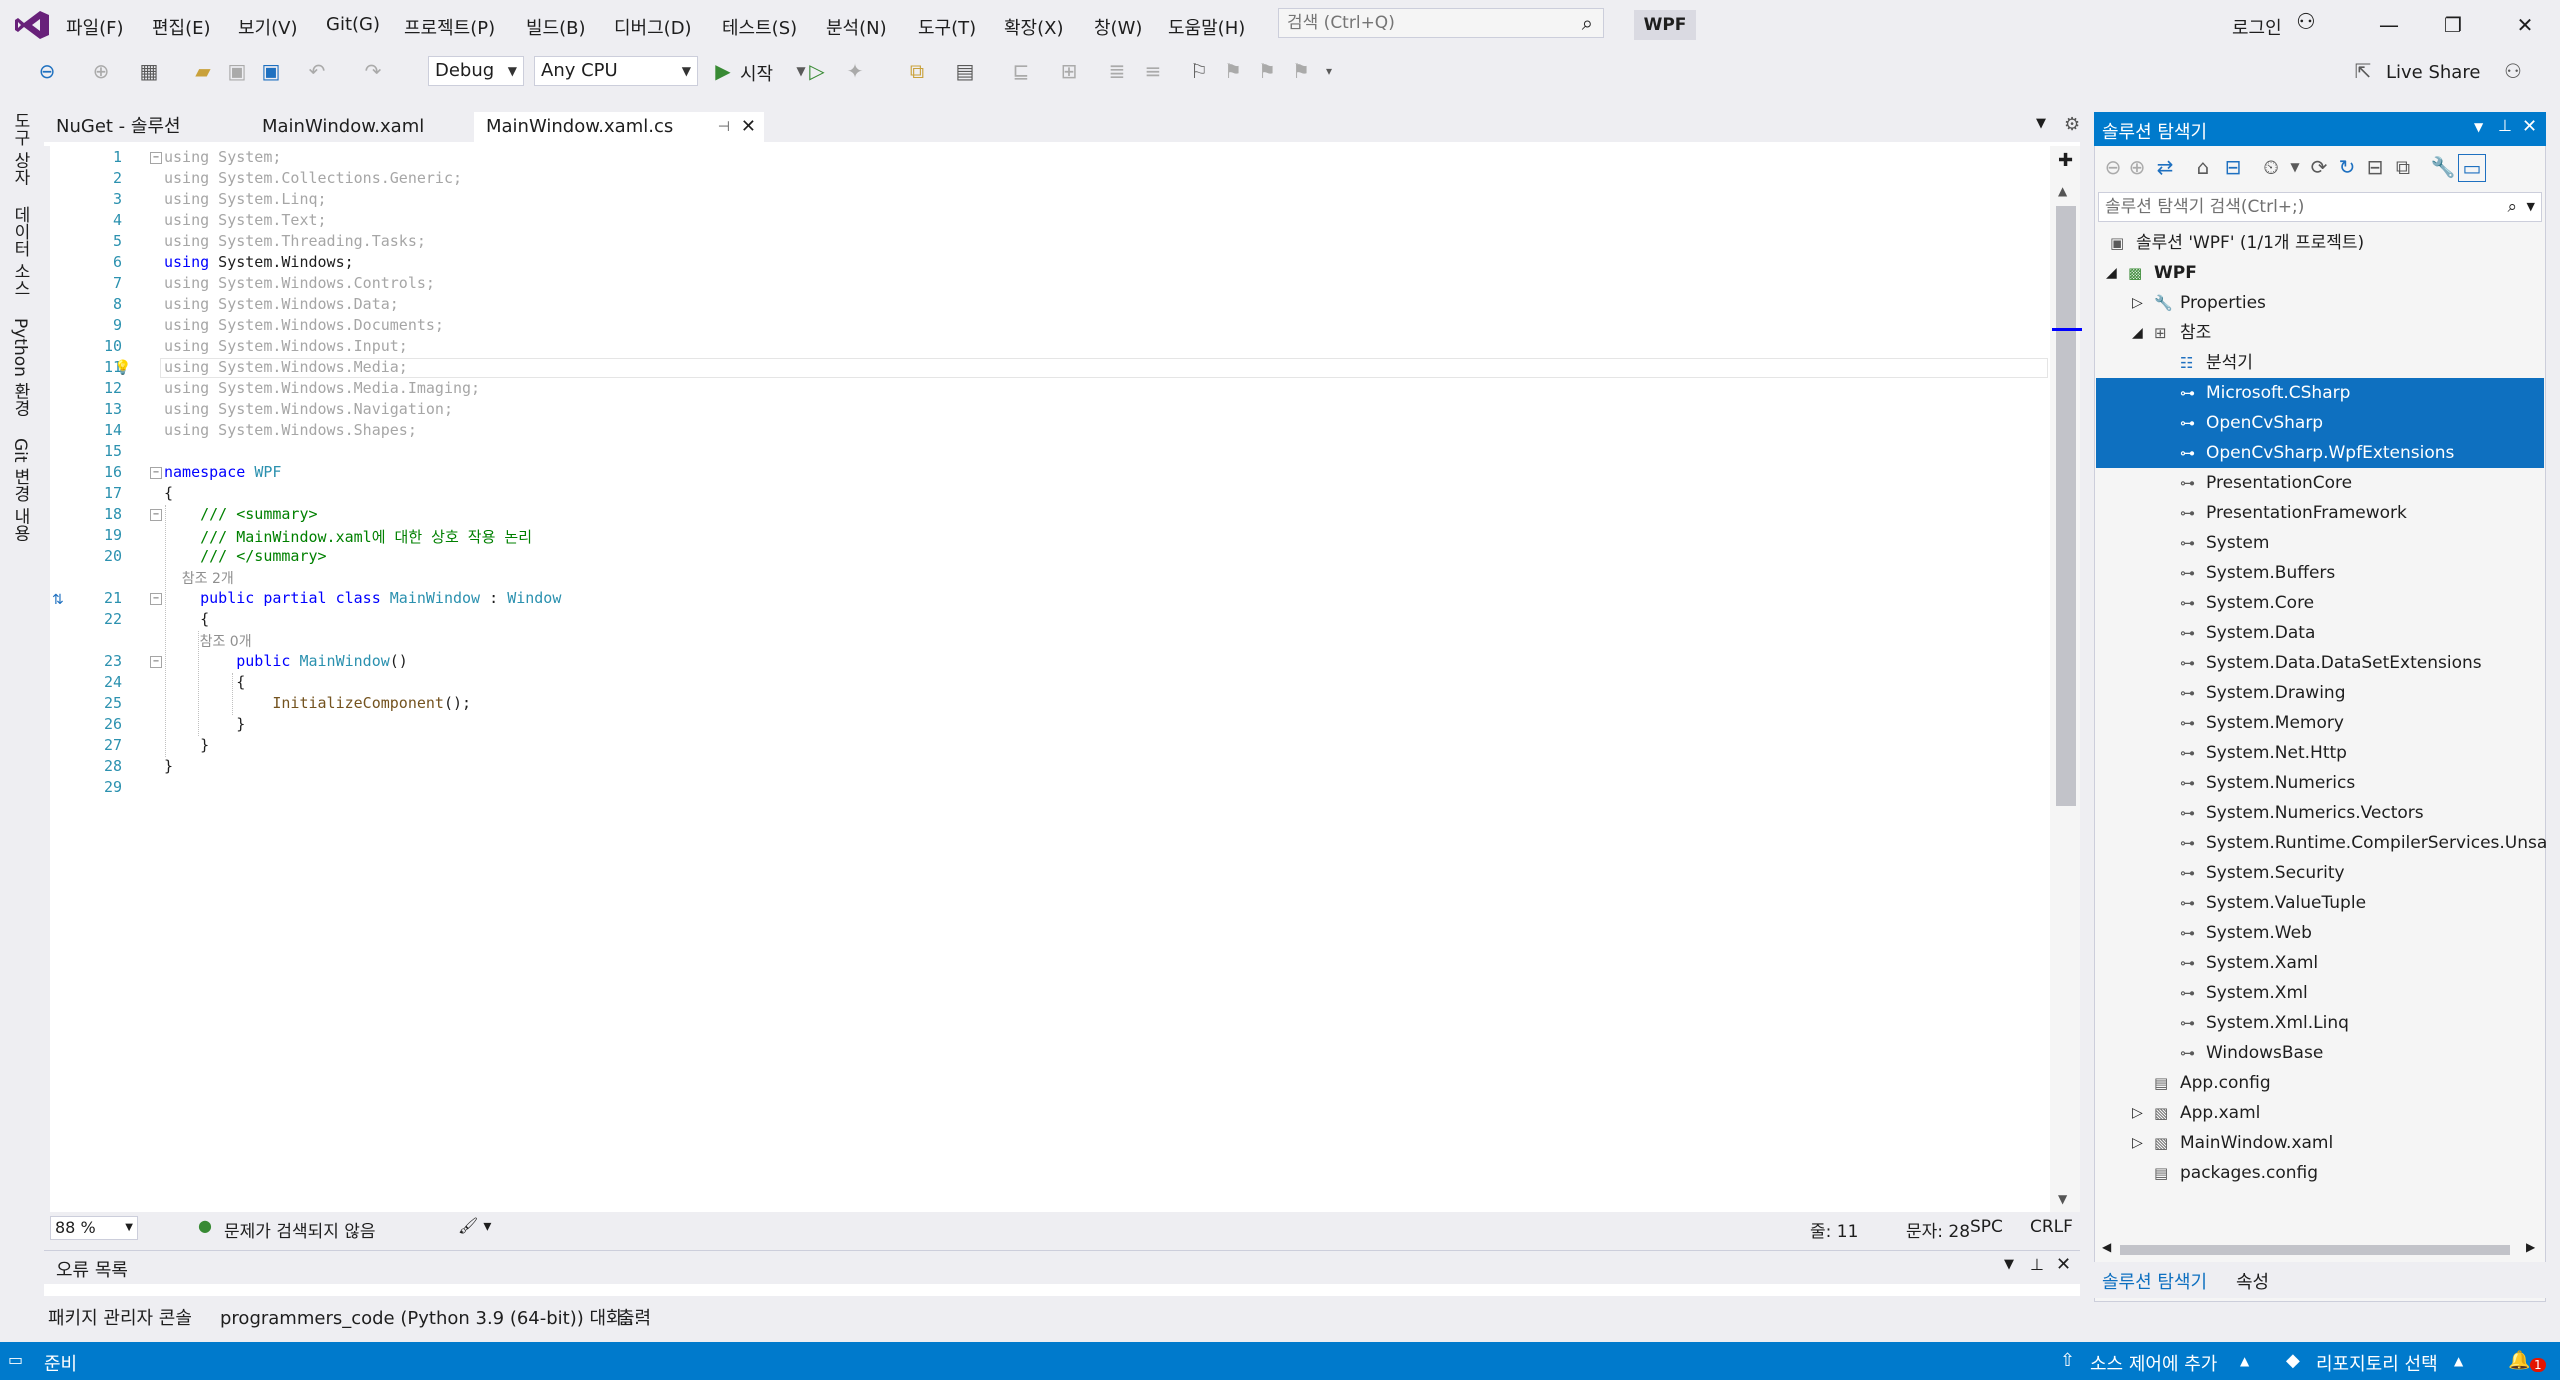 This screenshot has width=2560, height=1380. Describe the element at coordinates (917, 71) in the screenshot. I see `browse-icon: ⧉` at that location.